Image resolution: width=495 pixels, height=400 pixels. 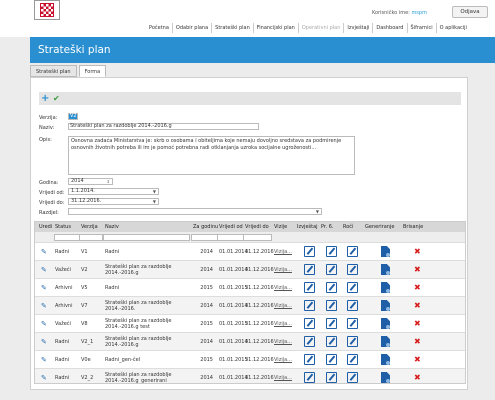 What do you see at coordinates (275, 28) in the screenshot?
I see `nav-item: Financijski plan` at bounding box center [275, 28].